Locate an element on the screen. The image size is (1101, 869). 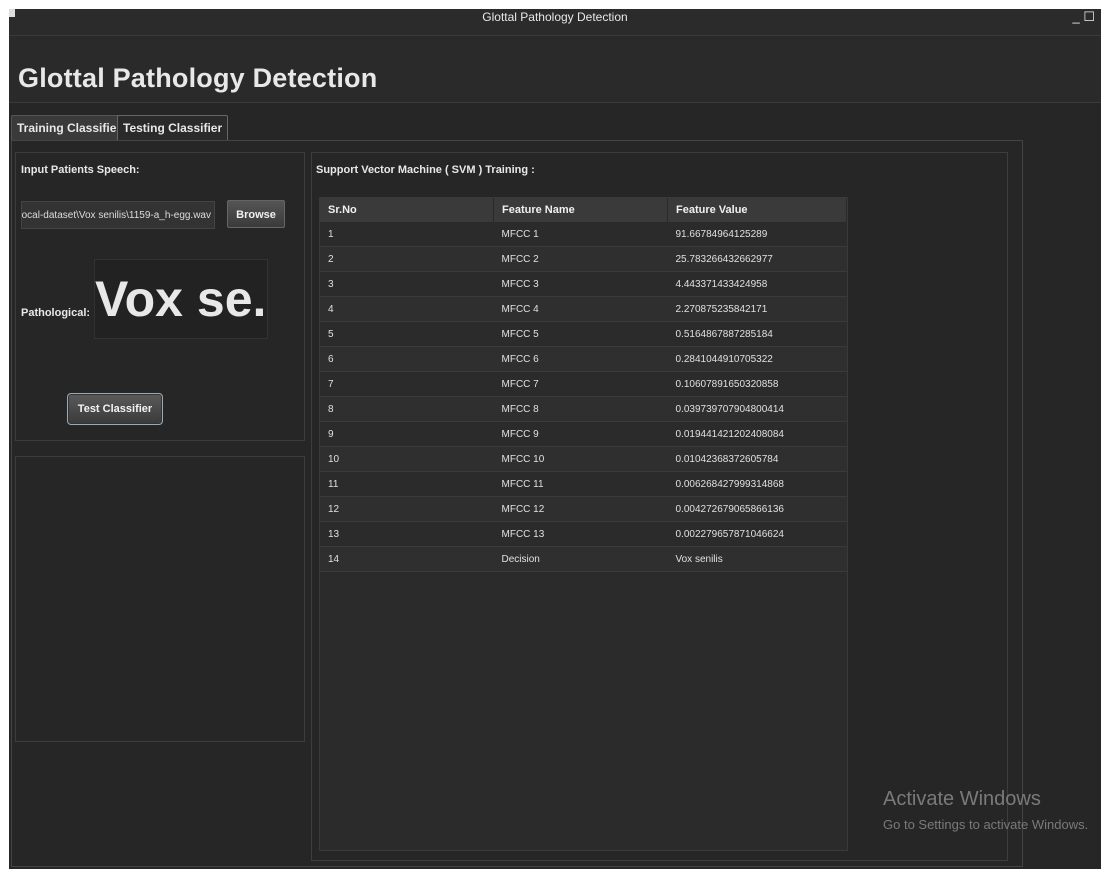
pathological-label: Pathological: is located at coordinates (56, 313).